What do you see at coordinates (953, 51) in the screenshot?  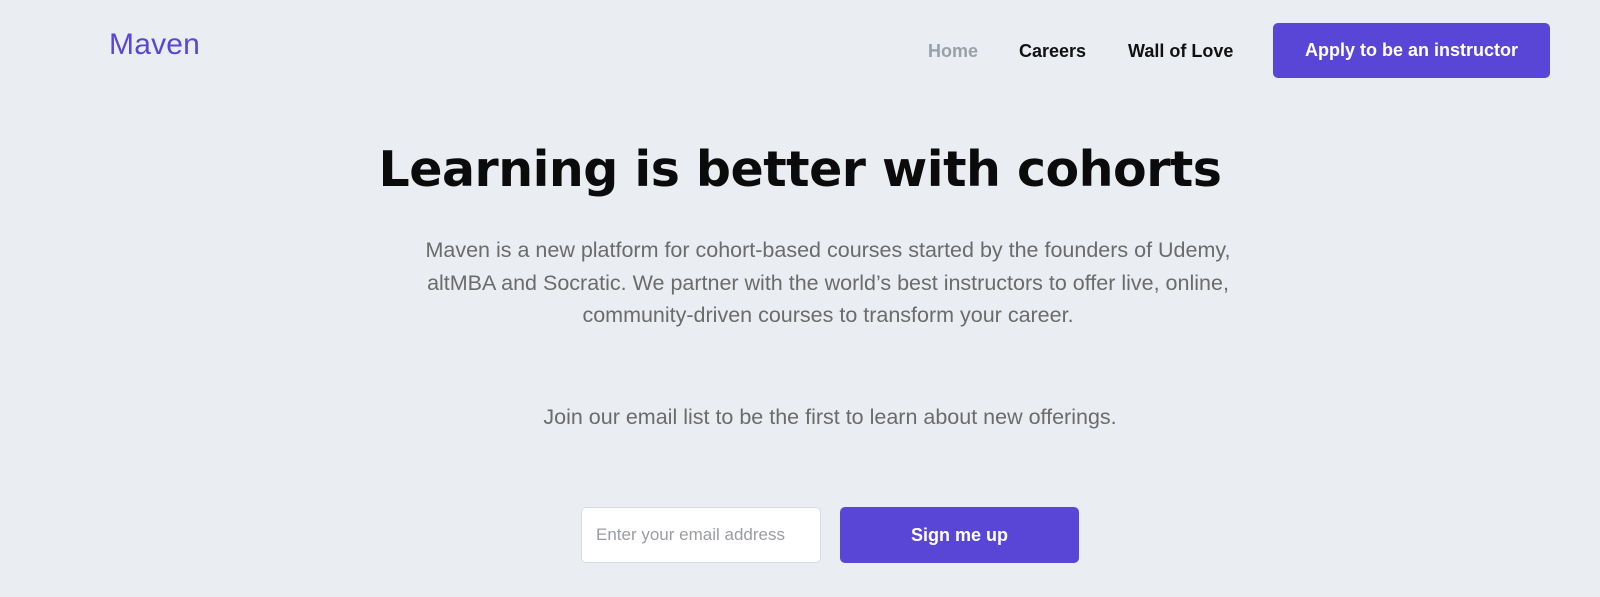 I see `nav-home-link: Home` at bounding box center [953, 51].